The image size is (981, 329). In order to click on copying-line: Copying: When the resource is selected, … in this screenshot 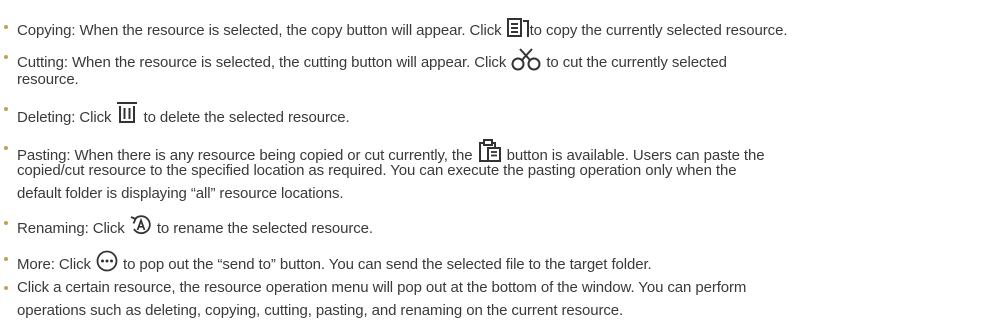, I will do `click(402, 29)`.